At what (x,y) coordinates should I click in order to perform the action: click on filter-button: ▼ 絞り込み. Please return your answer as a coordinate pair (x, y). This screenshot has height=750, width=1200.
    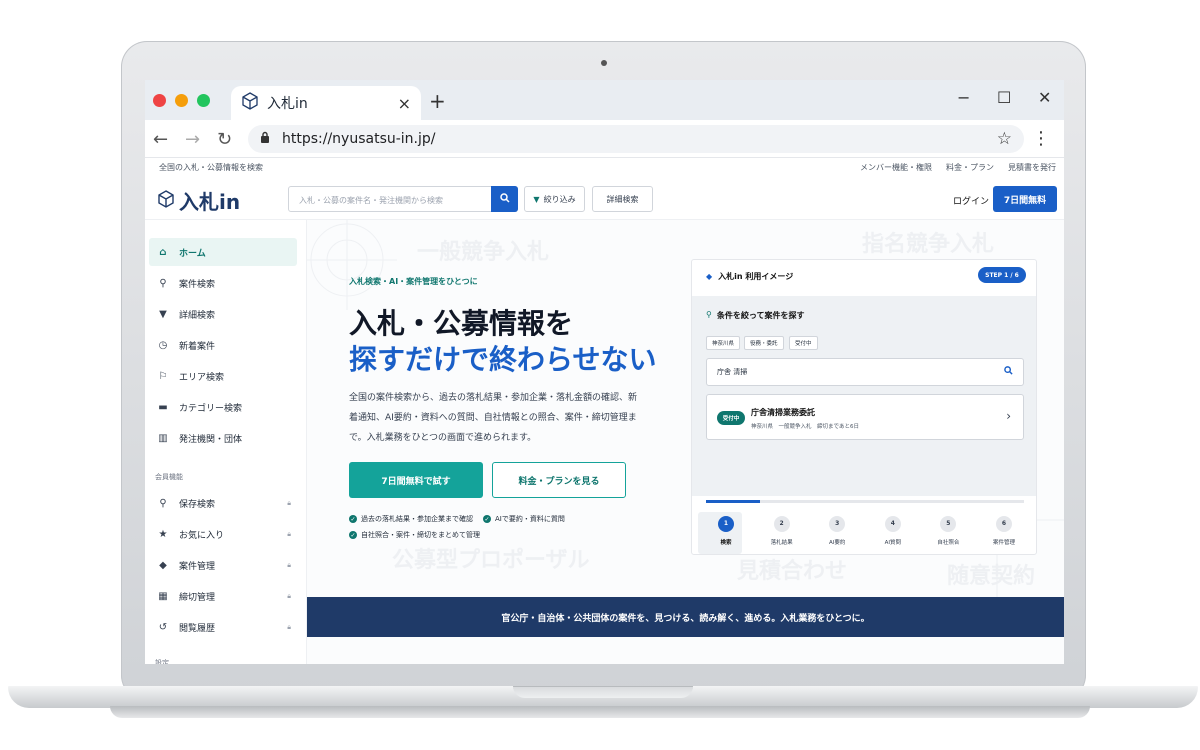
    Looking at the image, I should click on (554, 199).